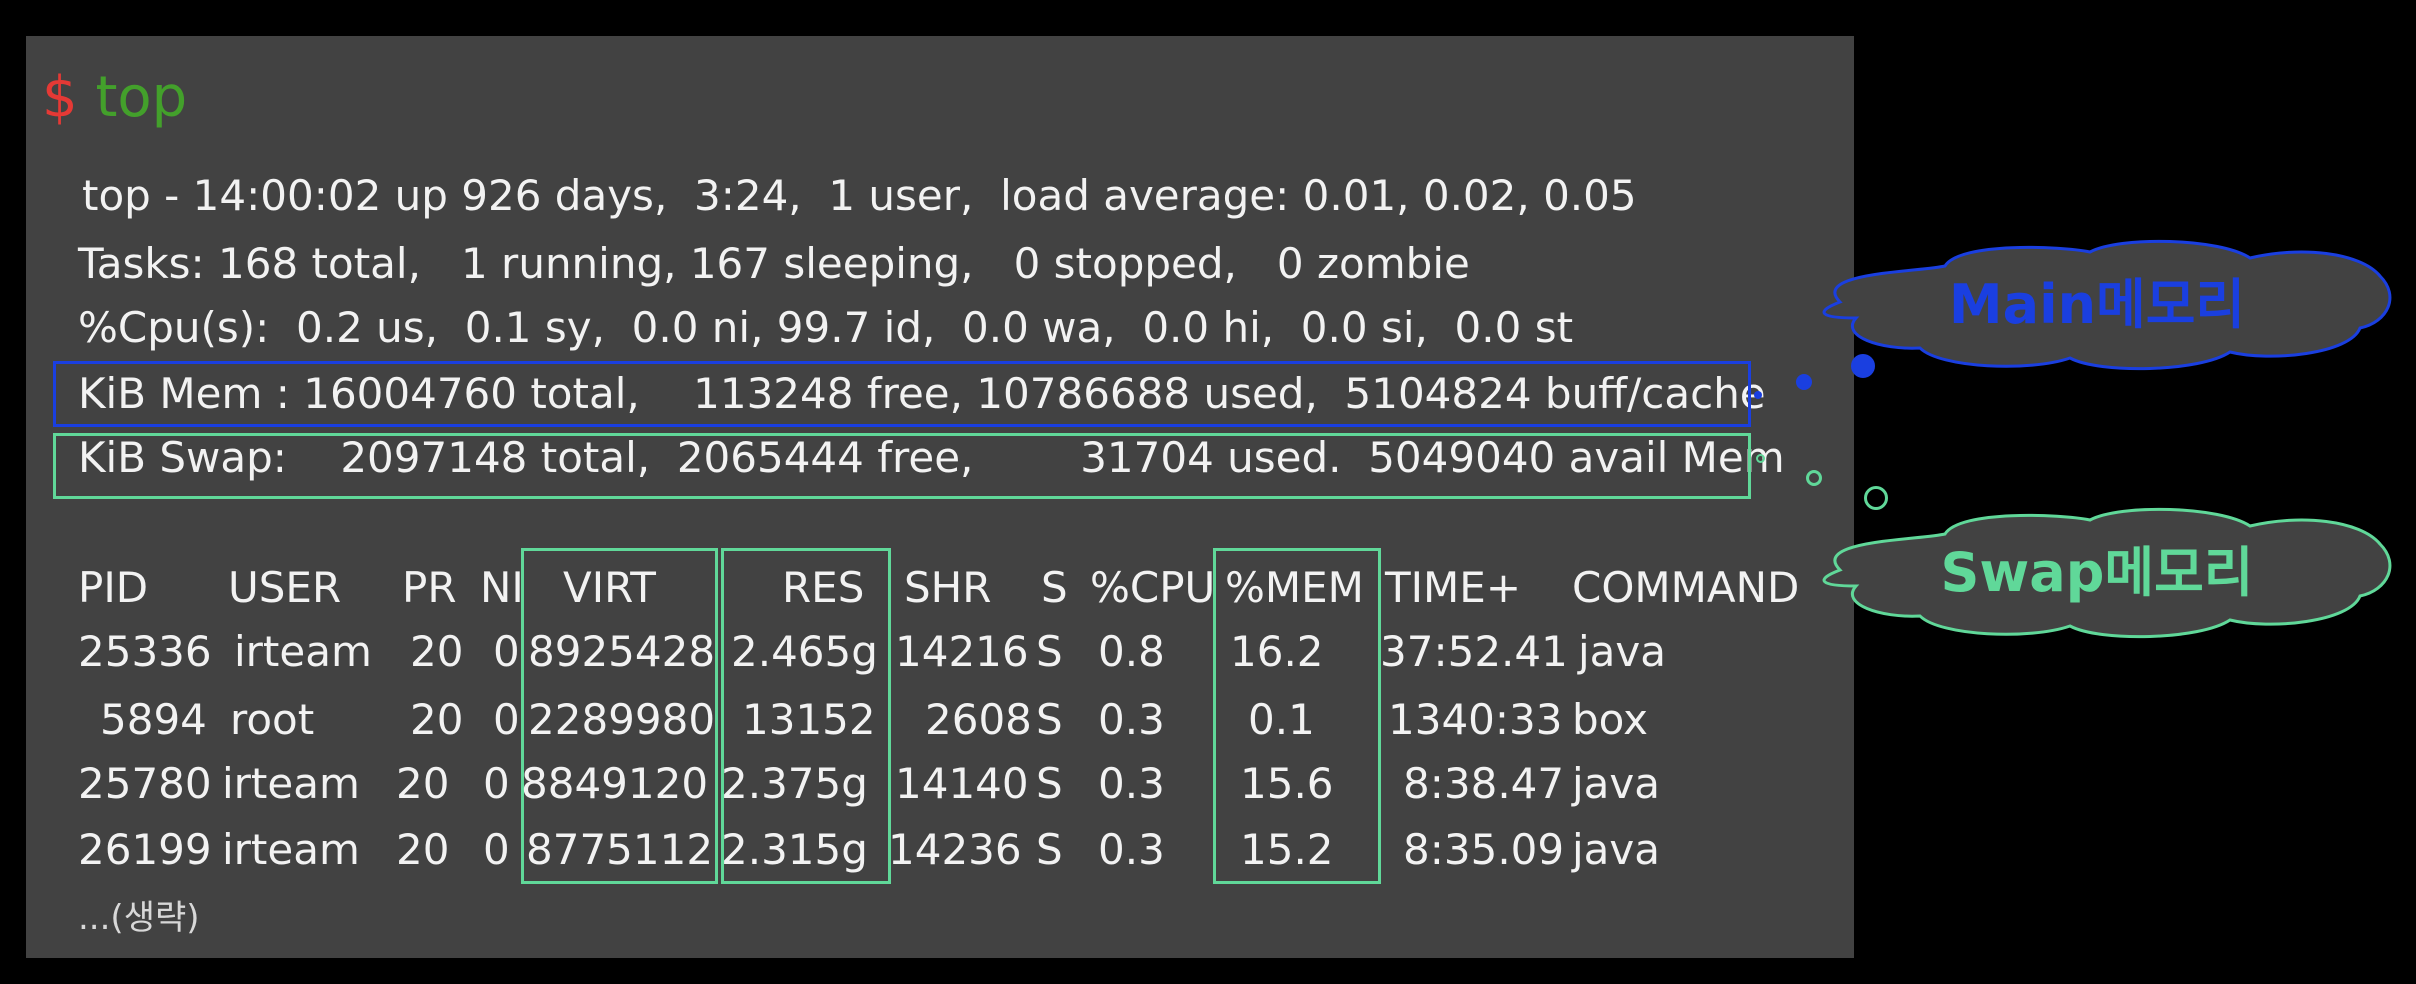 This screenshot has height=984, width=2416. I want to click on omitted-note: ...(생략), so click(139, 918).